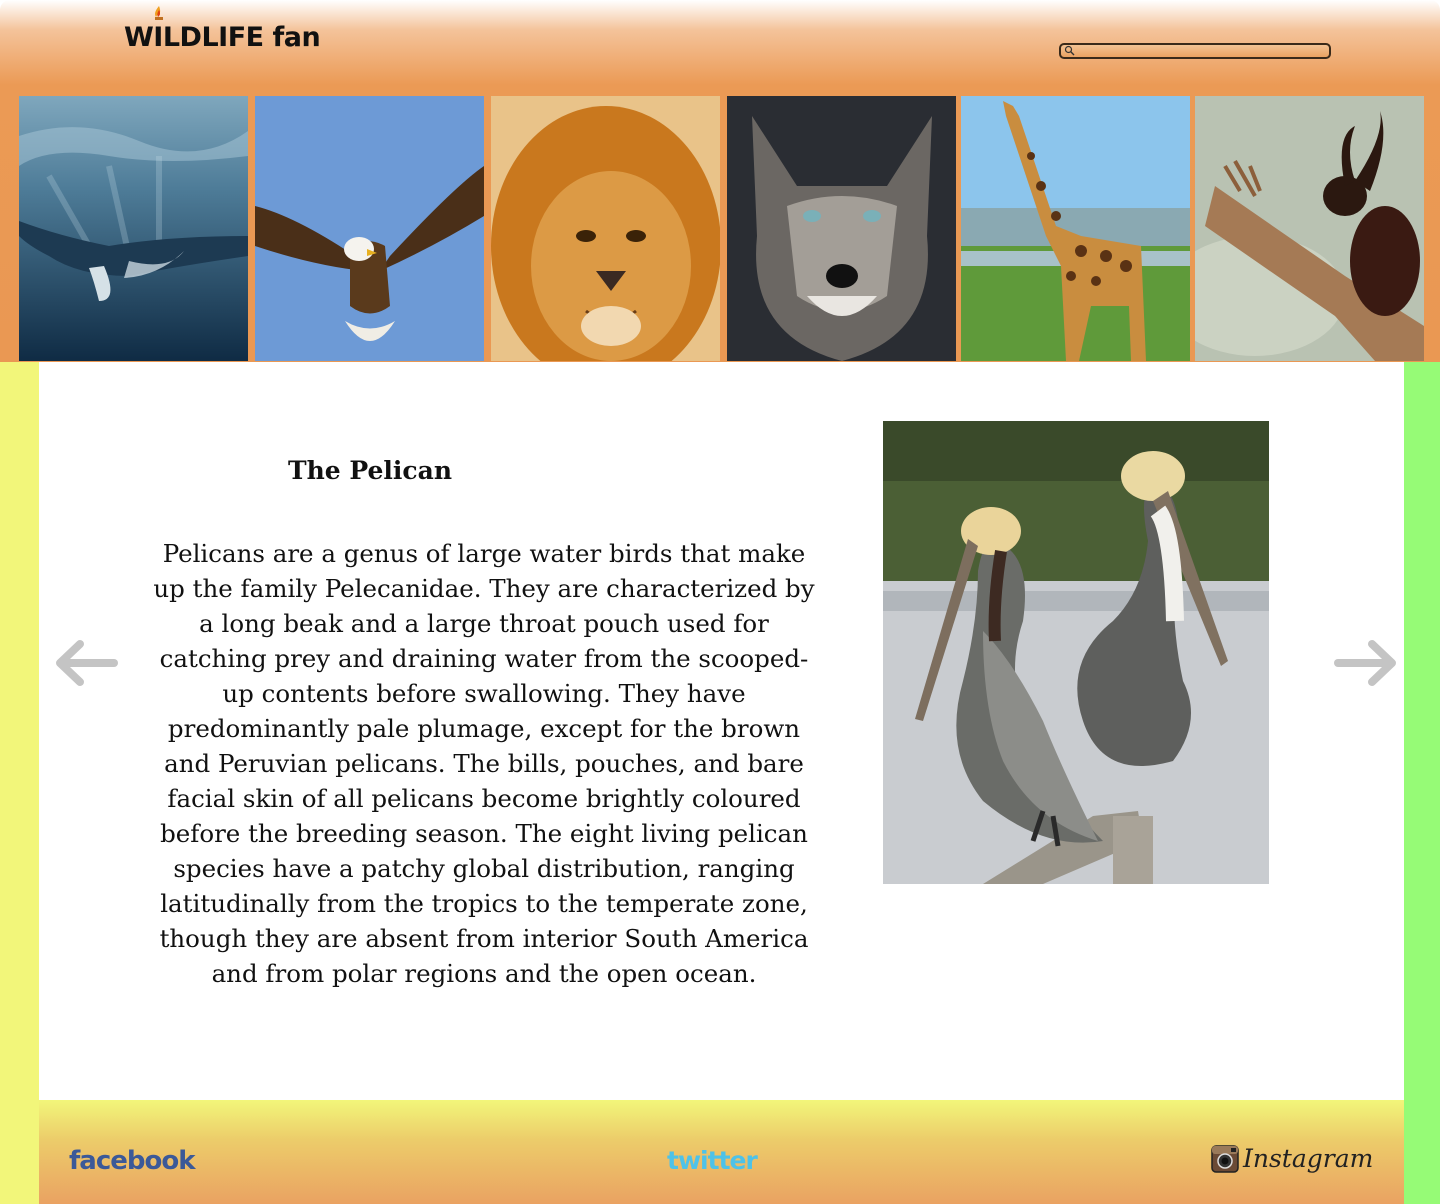 The width and height of the screenshot is (1440, 1204). I want to click on arrow-right-icon, so click(1365, 663).